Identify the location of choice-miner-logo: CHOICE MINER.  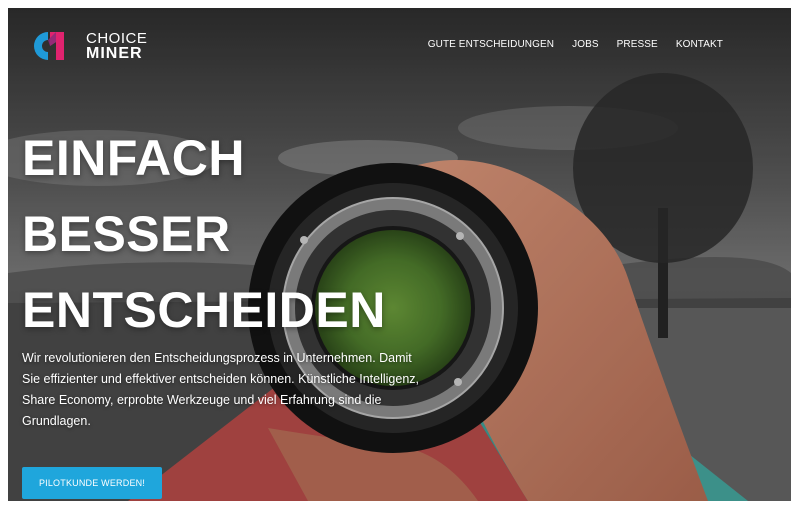
(87, 46).